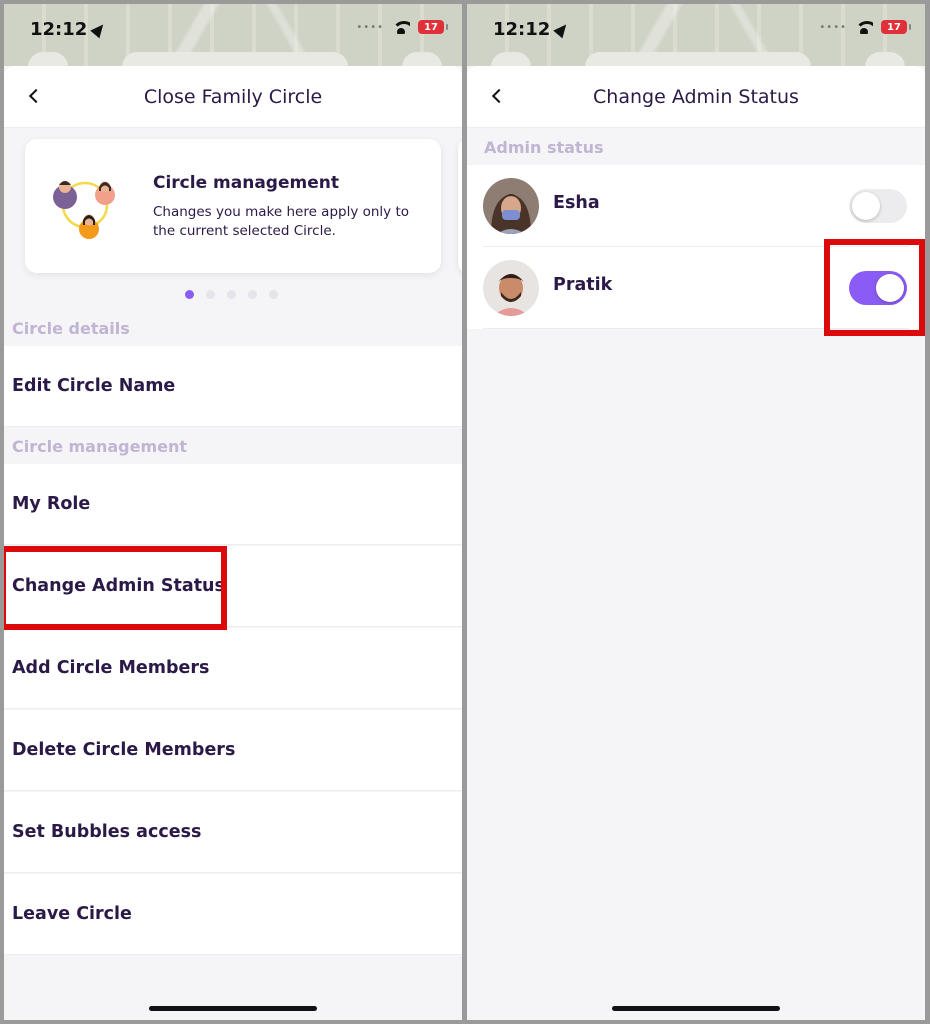 Image resolution: width=930 pixels, height=1024 pixels. I want to click on avatar-pratik-icon, so click(511, 288).